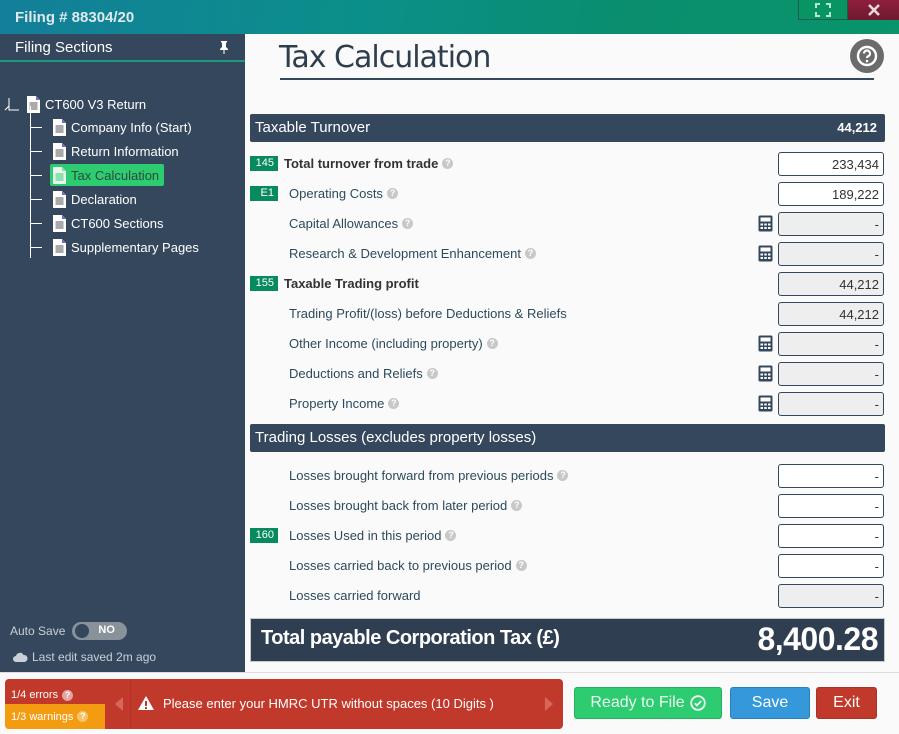 This screenshot has width=899, height=734. What do you see at coordinates (55, 691) in the screenshot?
I see `errors-count: 1/4 errors?` at bounding box center [55, 691].